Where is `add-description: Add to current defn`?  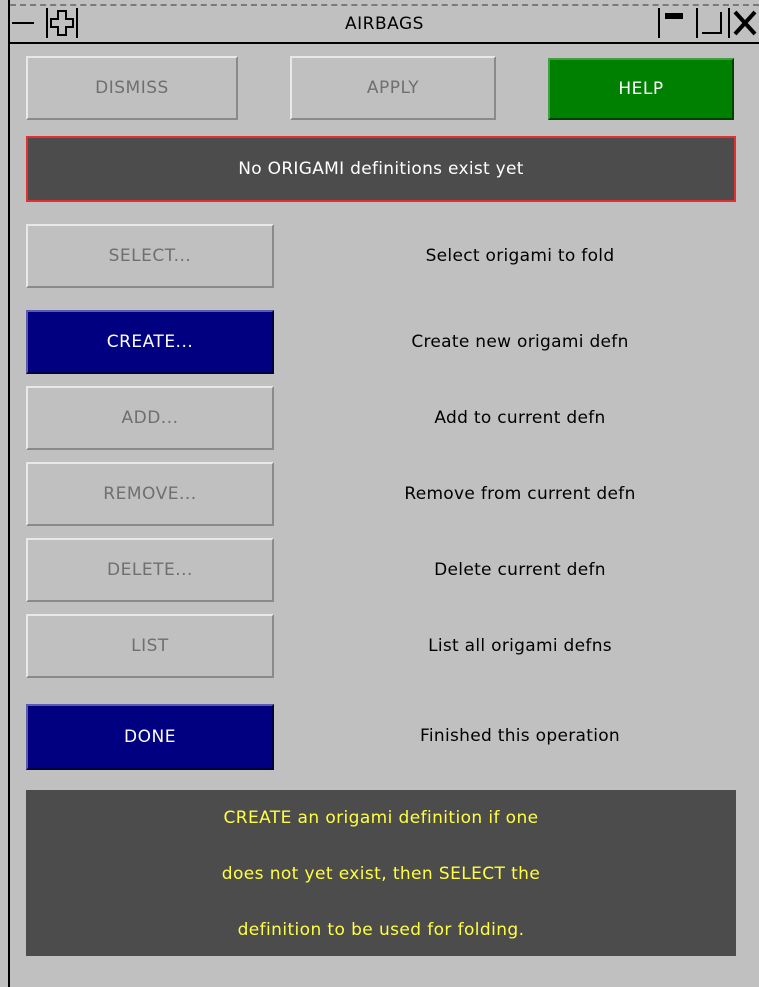
add-description: Add to current defn is located at coordinates (520, 418).